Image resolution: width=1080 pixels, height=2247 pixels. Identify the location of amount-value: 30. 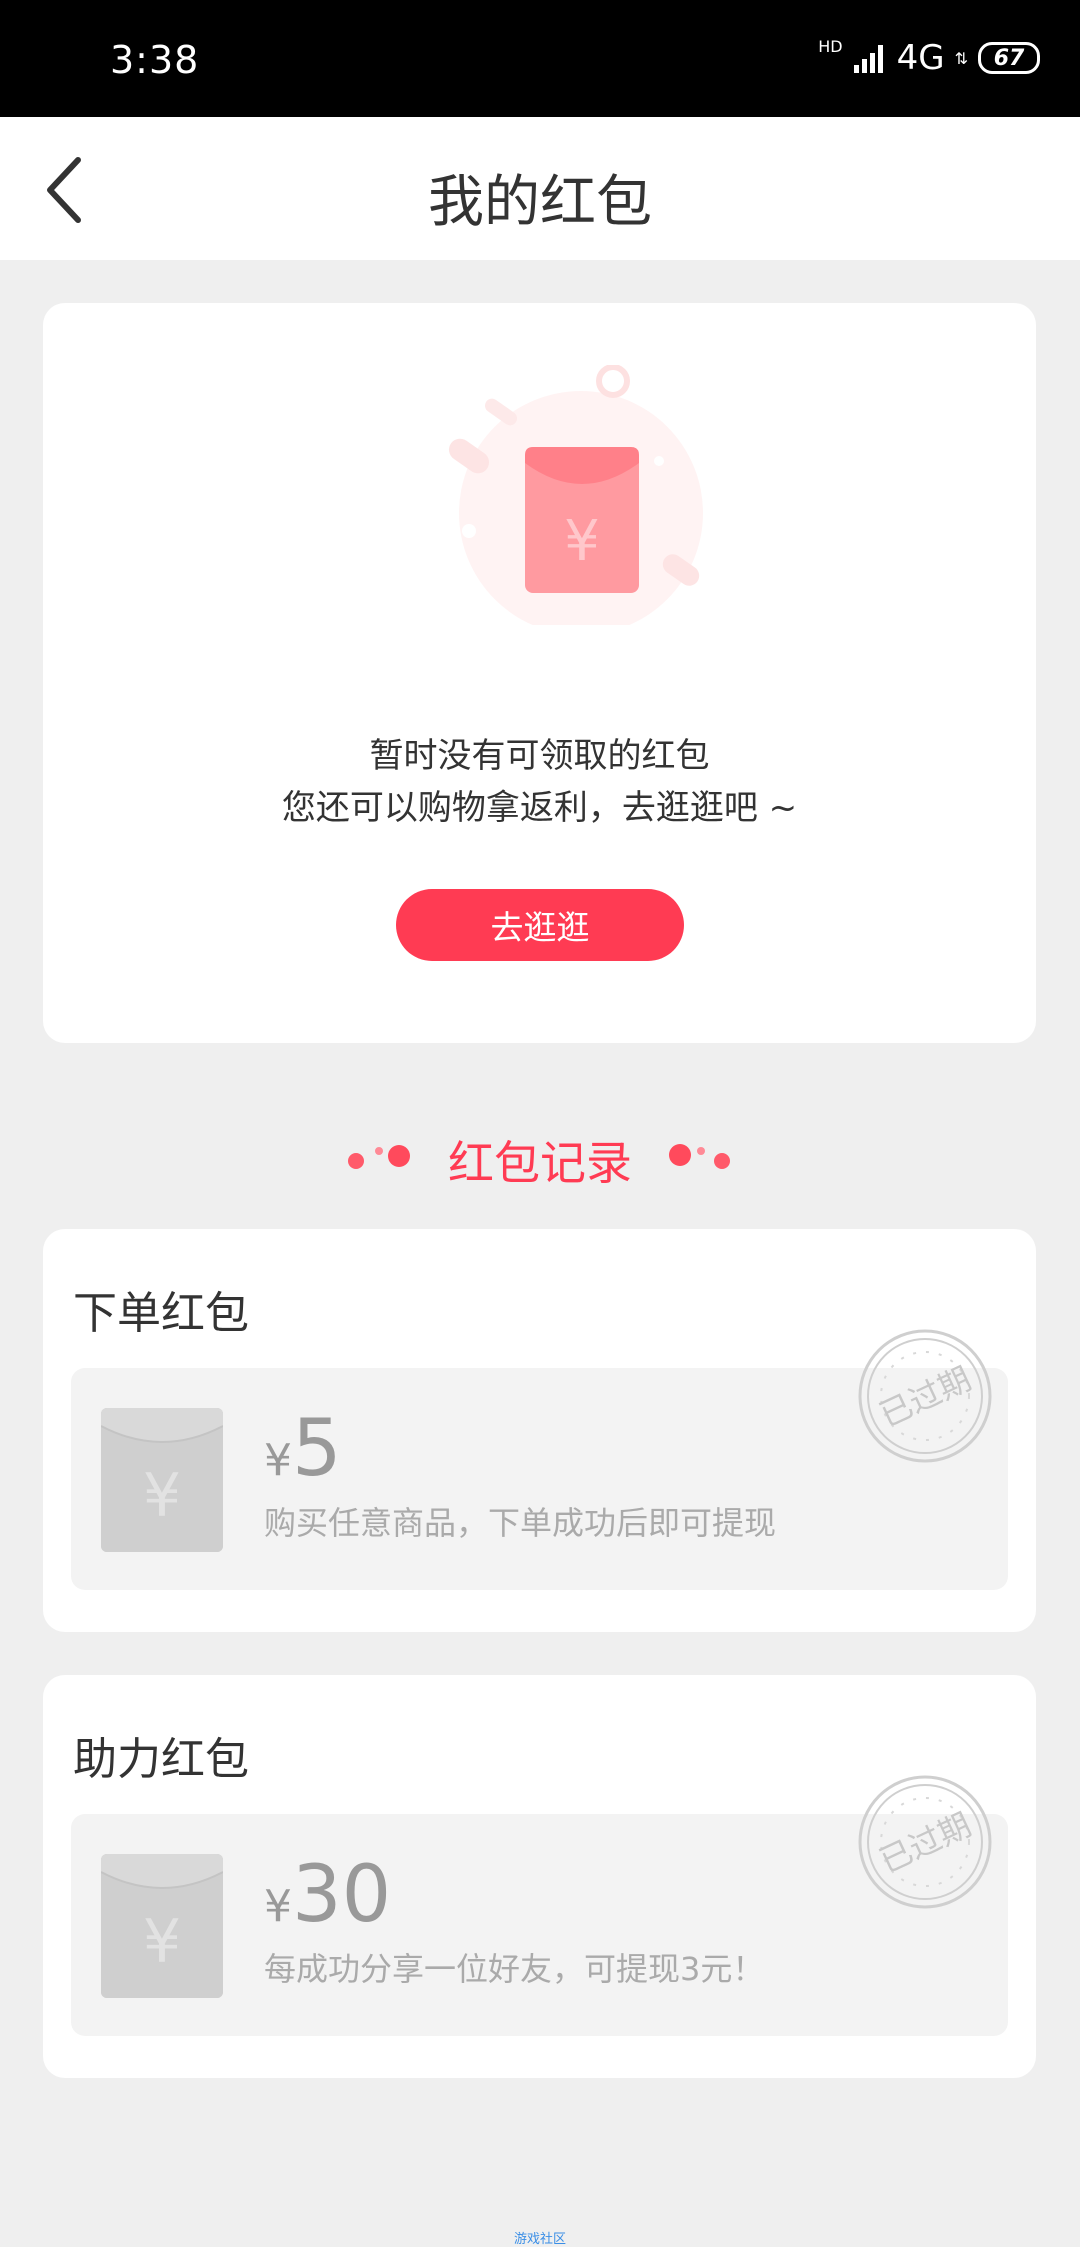
(342, 1895).